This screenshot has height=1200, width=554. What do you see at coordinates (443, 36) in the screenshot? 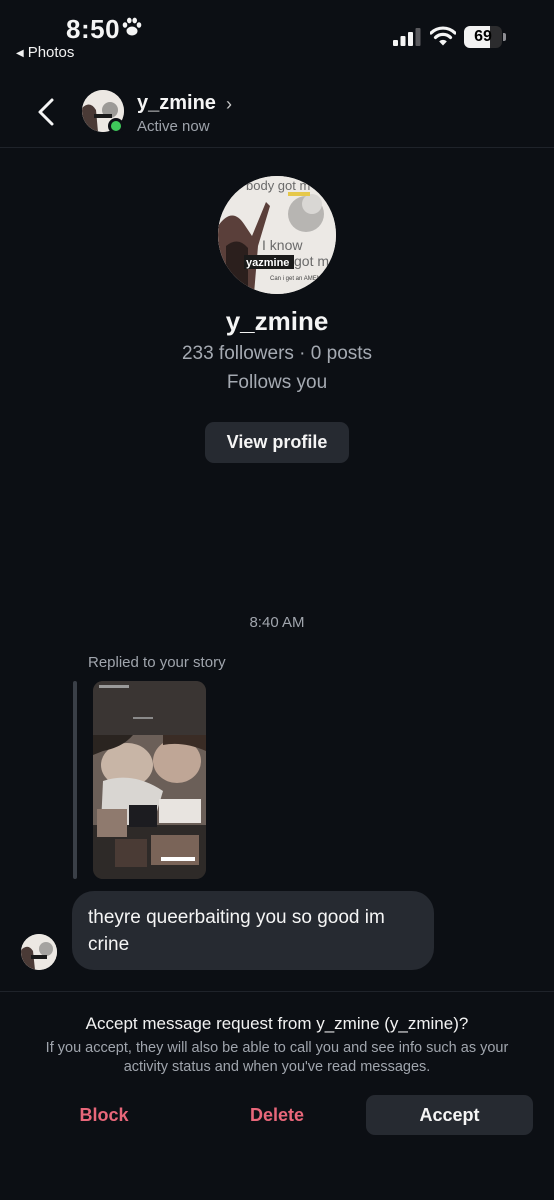
I see `wifi-icon` at bounding box center [443, 36].